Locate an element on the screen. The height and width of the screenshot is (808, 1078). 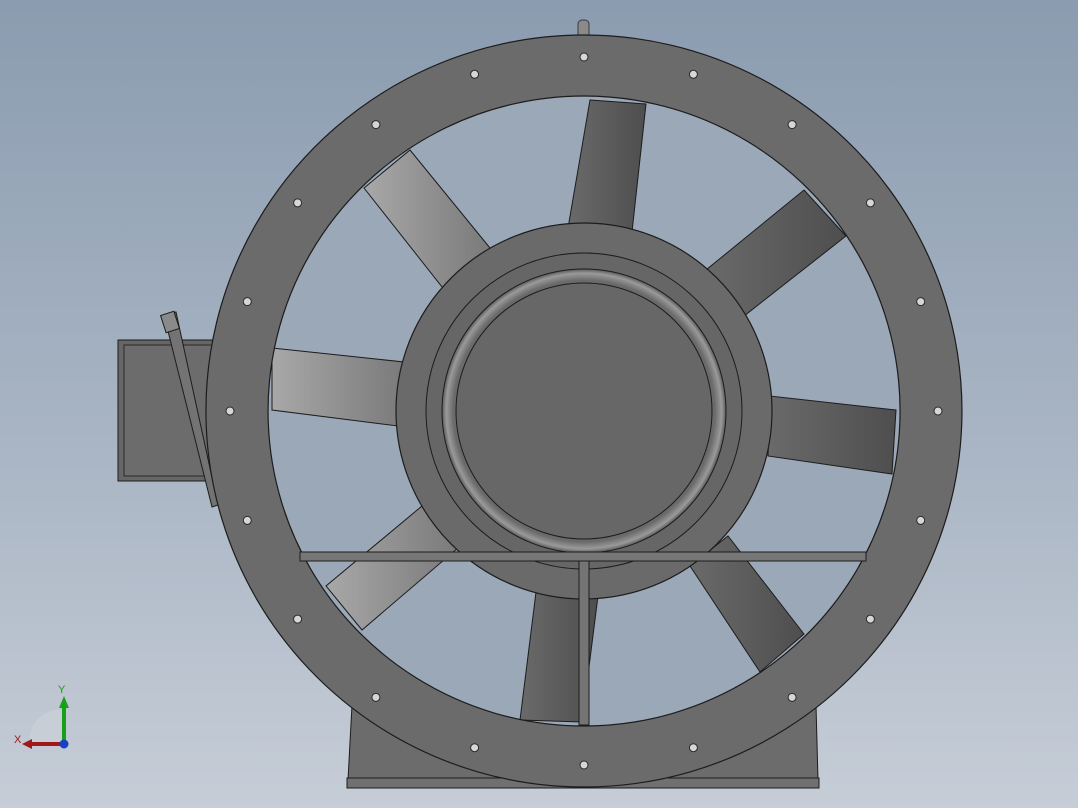
x-axis-arrow-icon is located at coordinates (27, 744).